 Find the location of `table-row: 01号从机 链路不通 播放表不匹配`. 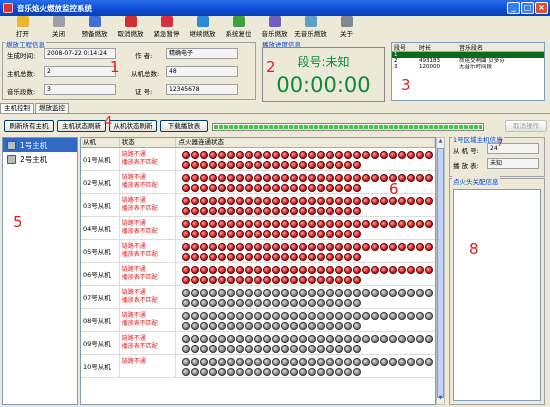

table-row: 01号从机 链路不通 播放表不匹配 is located at coordinates (258, 159).